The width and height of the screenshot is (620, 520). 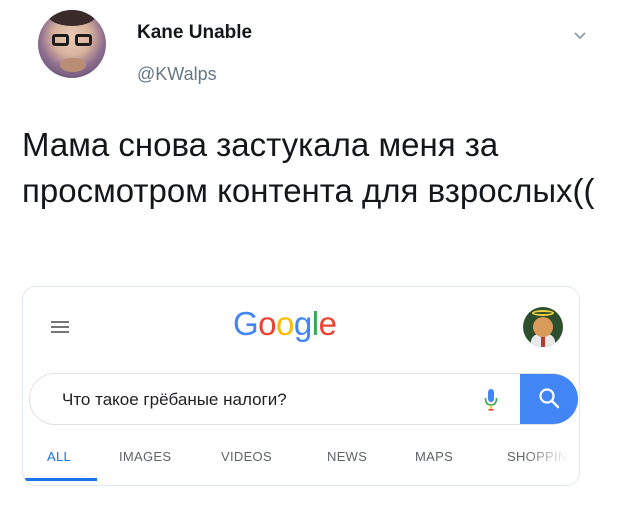 I want to click on tab-images: IMAGES, so click(x=145, y=456).